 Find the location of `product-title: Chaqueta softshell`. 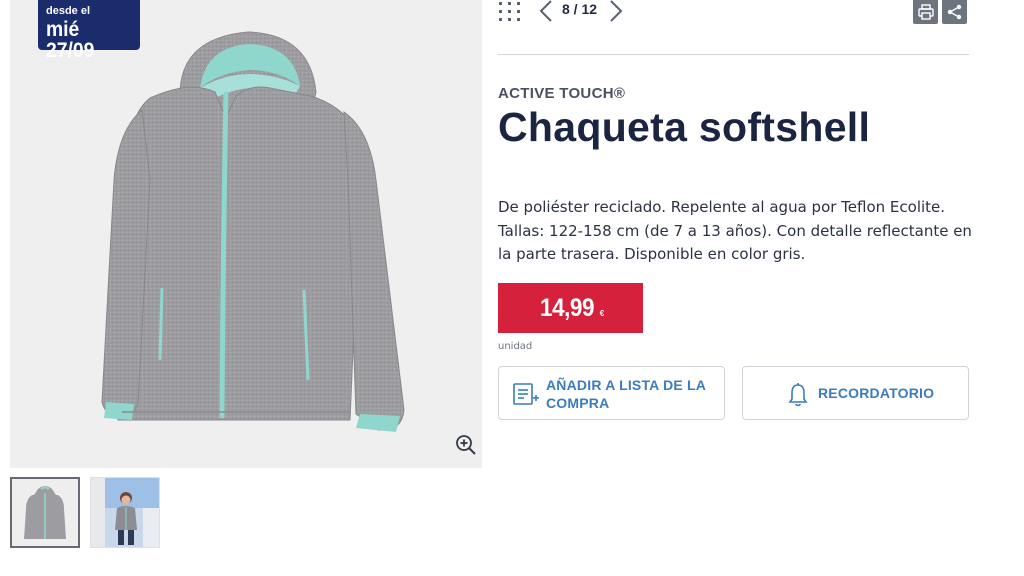

product-title: Chaqueta softshell is located at coordinates (684, 127).